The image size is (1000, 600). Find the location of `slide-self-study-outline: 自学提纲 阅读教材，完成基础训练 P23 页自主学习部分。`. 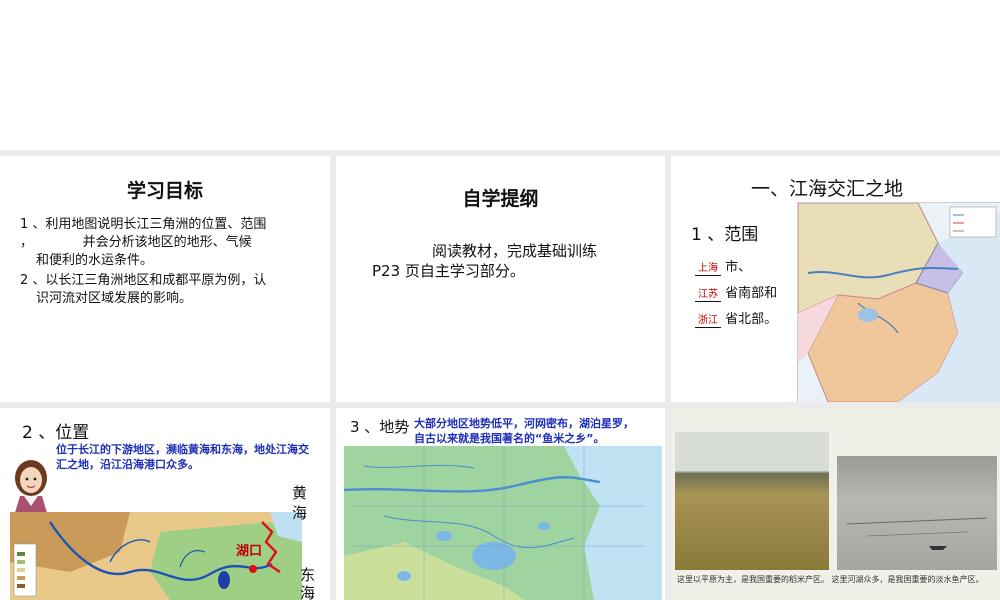

slide-self-study-outline: 自学提纲 阅读教材，完成基础训练 P23 页自主学习部分。 is located at coordinates (500, 279).